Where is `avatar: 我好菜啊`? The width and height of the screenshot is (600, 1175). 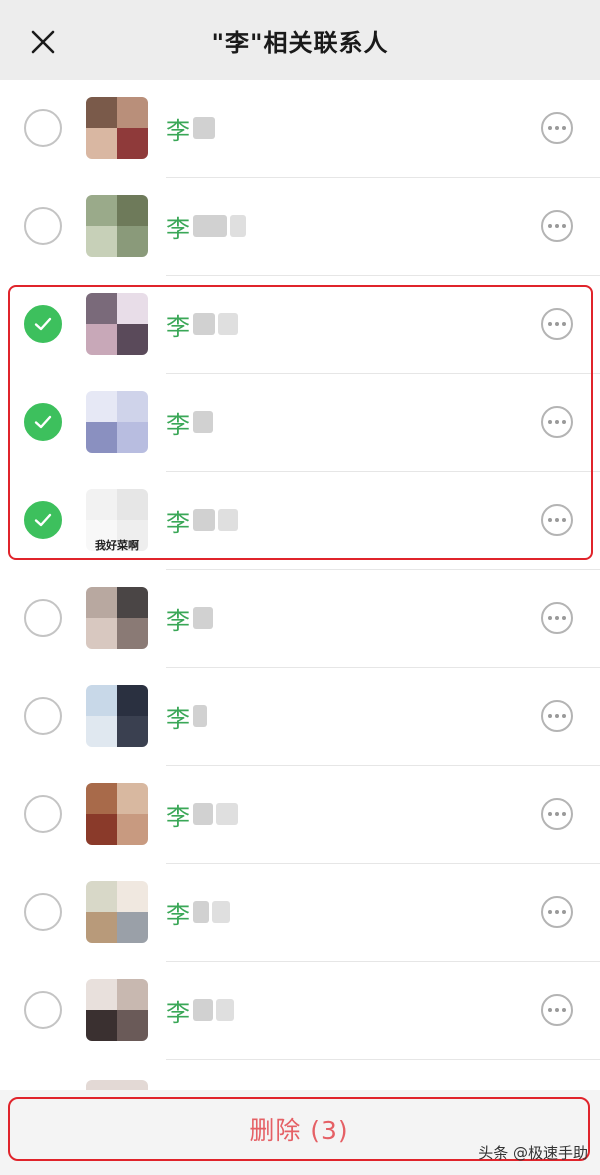
avatar: 我好菜啊 is located at coordinates (117, 520).